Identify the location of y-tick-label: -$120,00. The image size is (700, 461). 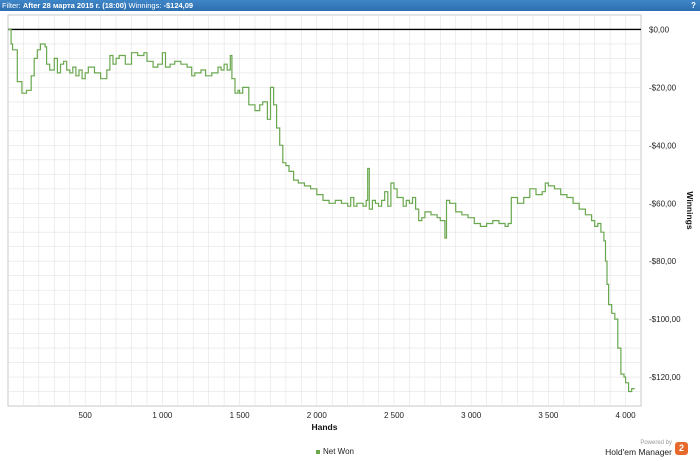
(665, 377).